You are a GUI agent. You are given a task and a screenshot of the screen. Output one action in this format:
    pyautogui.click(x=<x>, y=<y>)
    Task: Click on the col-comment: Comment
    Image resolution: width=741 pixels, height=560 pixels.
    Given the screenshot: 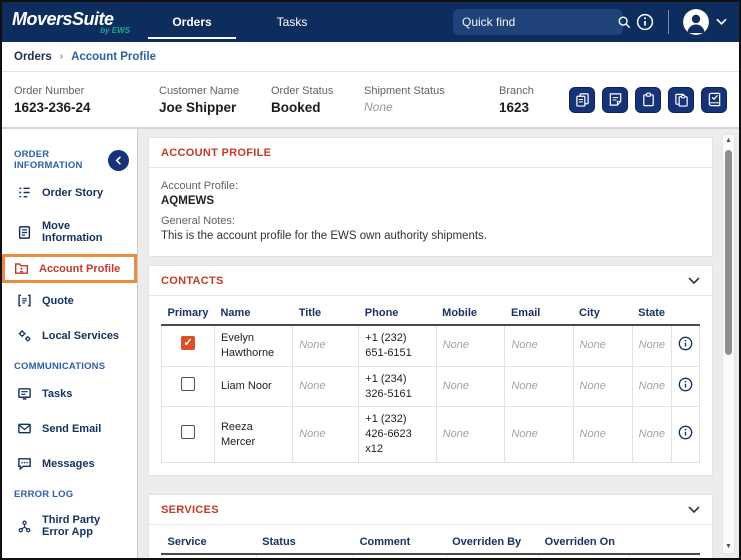 What is the action you would take?
    pyautogui.click(x=400, y=542)
    